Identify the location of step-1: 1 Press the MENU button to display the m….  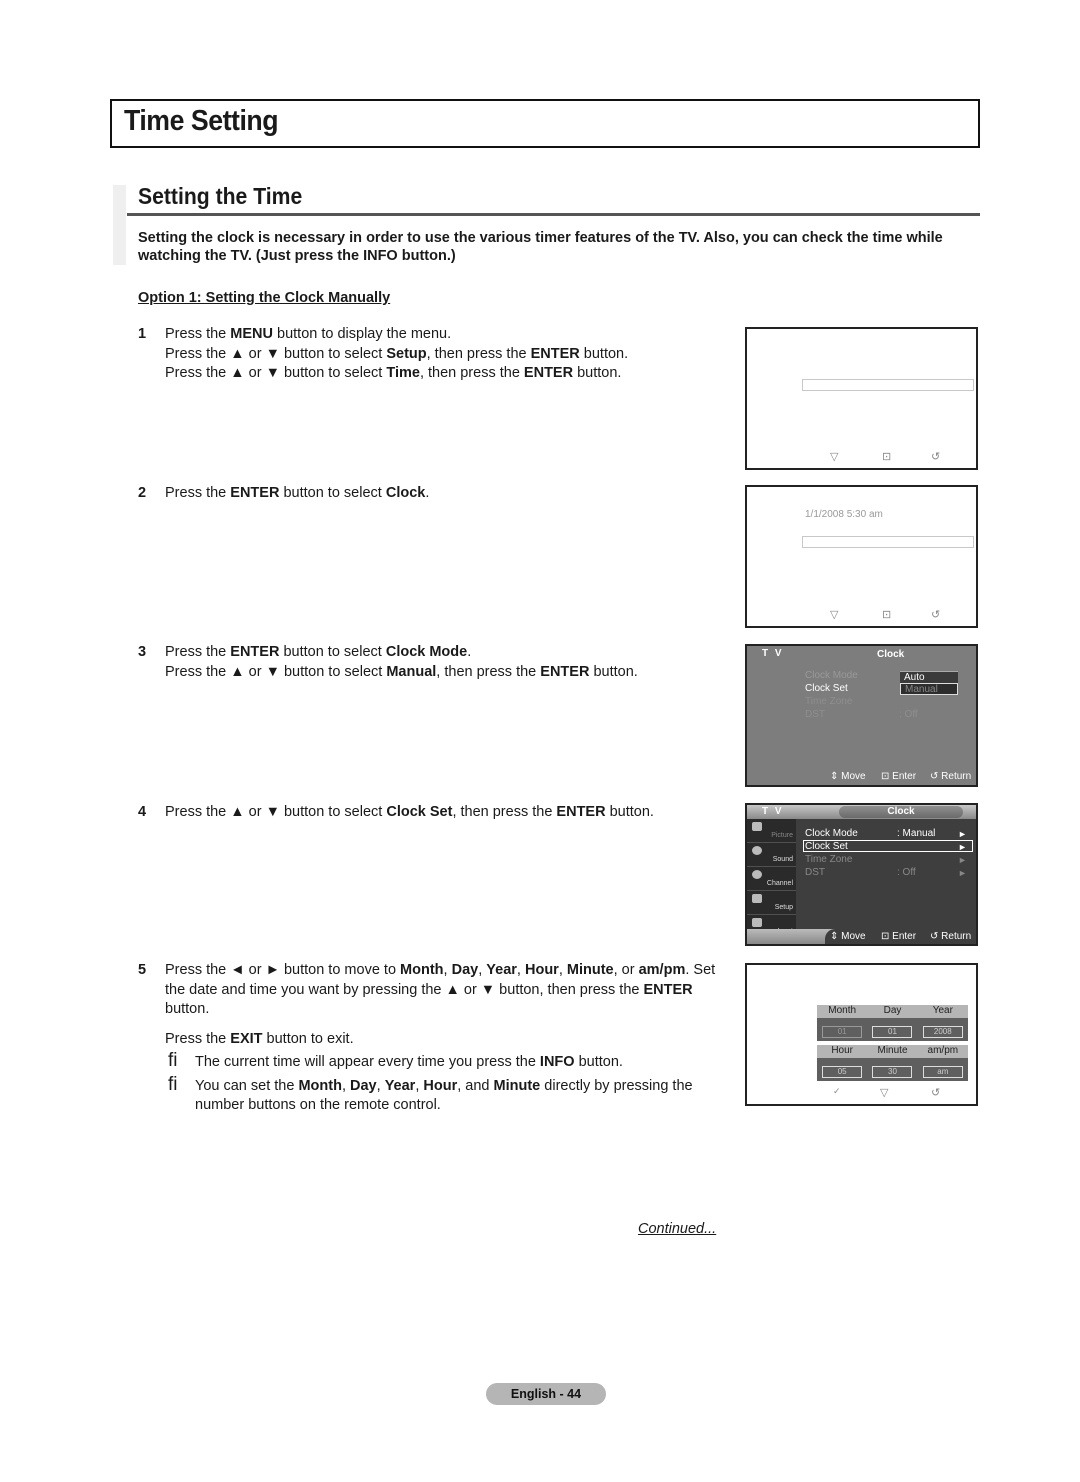
(428, 354).